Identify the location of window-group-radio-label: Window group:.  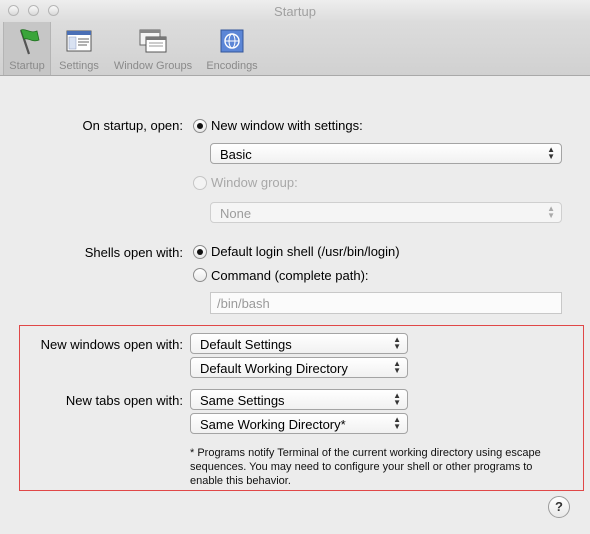
(254, 182).